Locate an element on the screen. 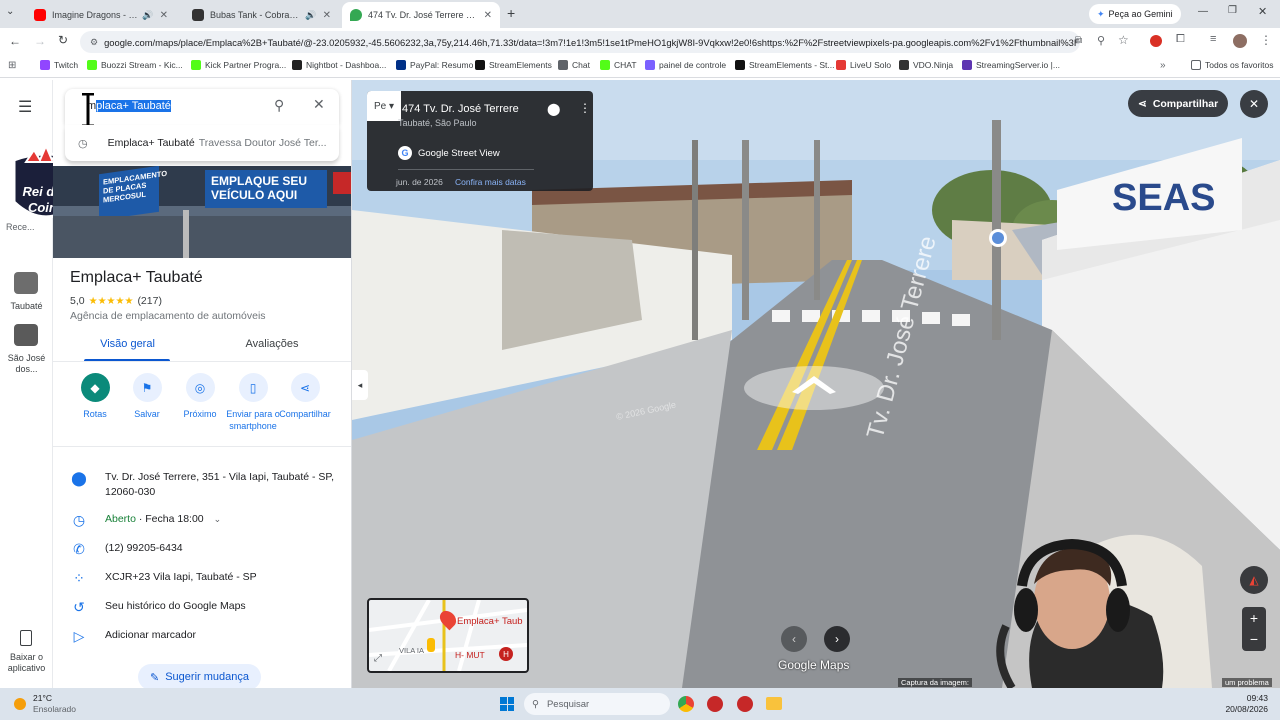 Image resolution: width=1280 pixels, height=720 pixels. forward-arrow-icon: → is located at coordinates (40, 41).